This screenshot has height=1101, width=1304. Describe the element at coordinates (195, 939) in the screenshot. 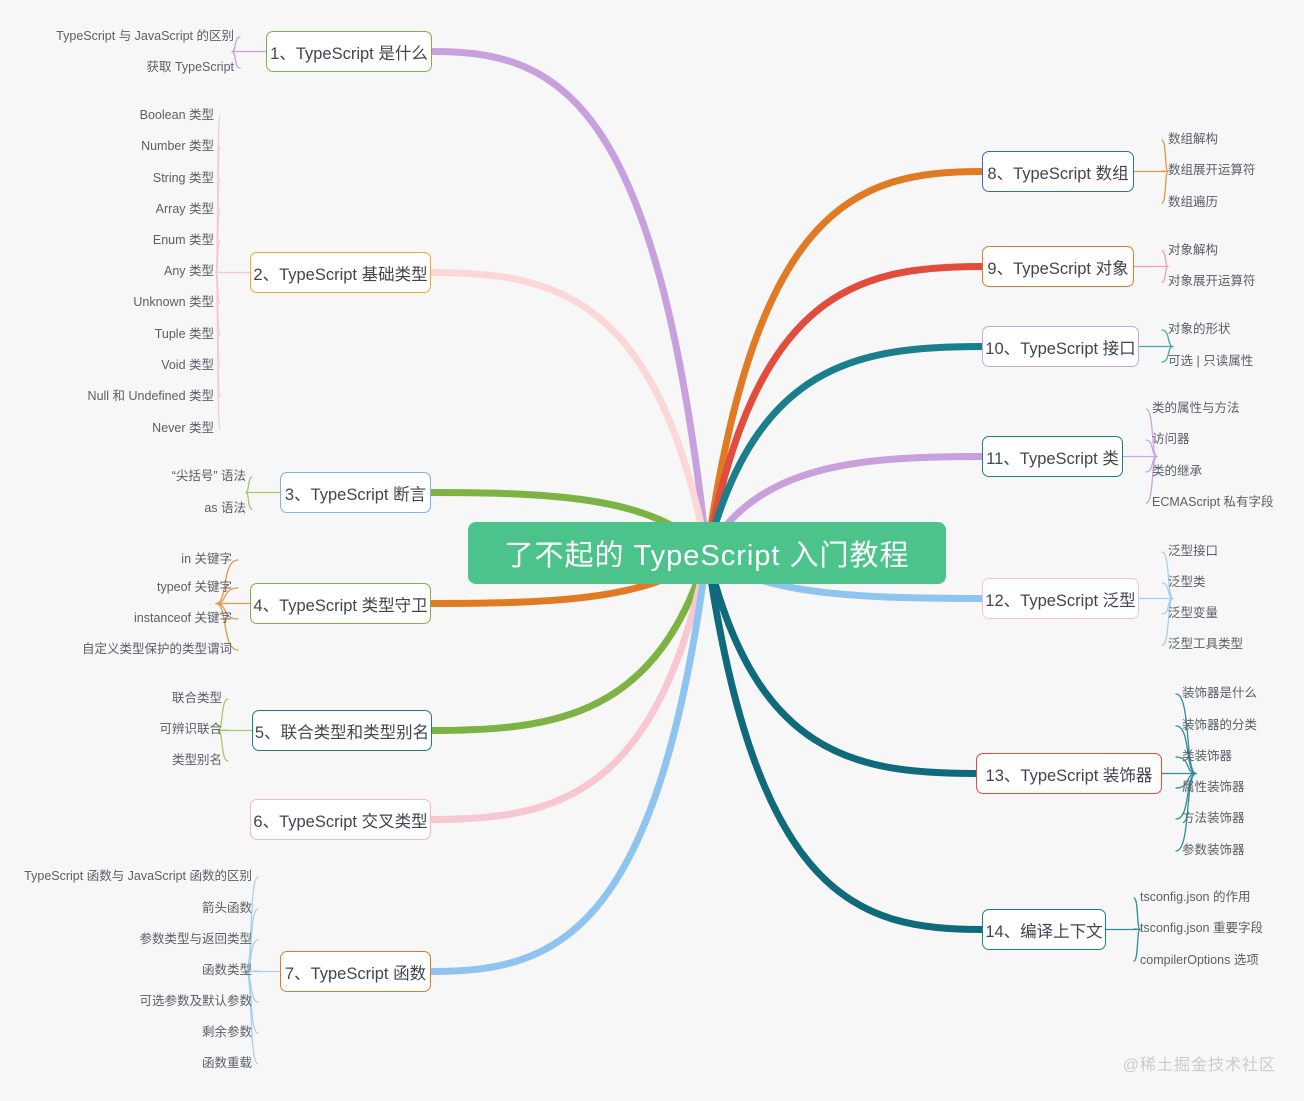

I see `leaf-label: 参数类型与返回类型` at that location.